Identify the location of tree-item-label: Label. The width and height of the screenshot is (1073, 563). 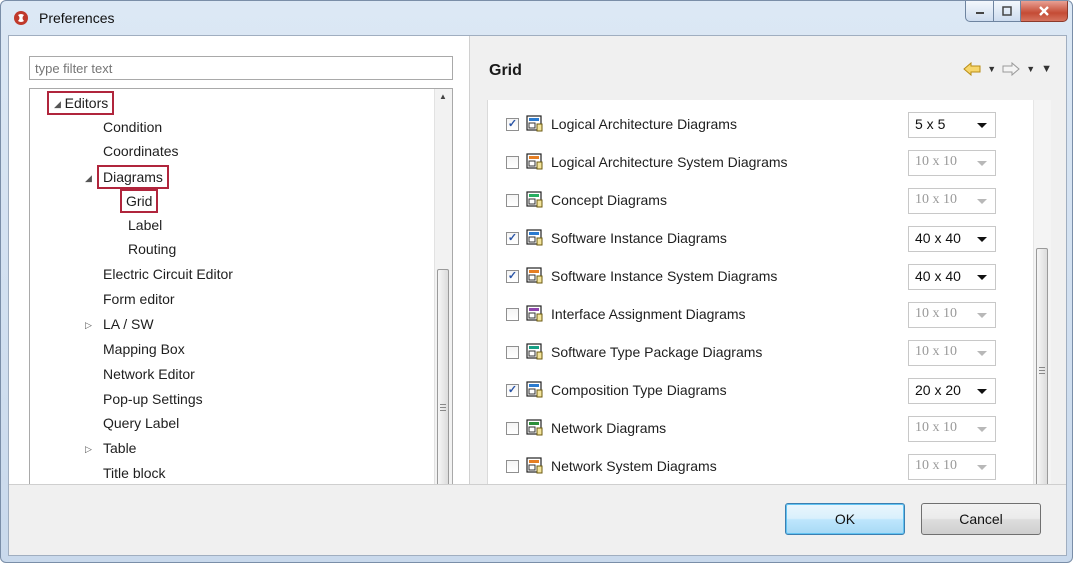
(145, 225).